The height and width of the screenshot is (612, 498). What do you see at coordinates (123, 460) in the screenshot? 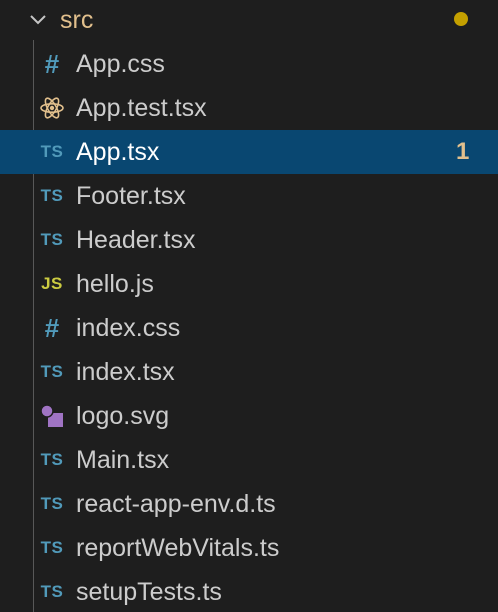
I see `file-label: Main.tsx` at bounding box center [123, 460].